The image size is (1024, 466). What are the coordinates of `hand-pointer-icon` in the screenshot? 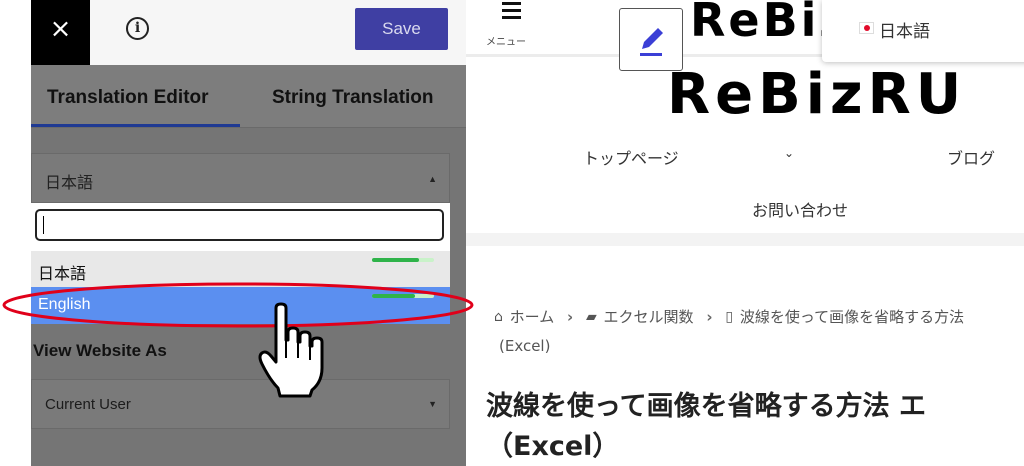 It's located at (291, 350).